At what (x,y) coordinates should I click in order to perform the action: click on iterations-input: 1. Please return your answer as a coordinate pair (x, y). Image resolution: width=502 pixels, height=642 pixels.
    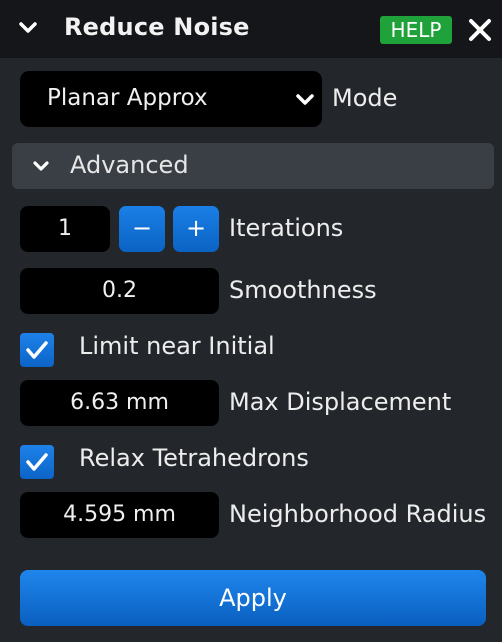
    Looking at the image, I should click on (65, 229).